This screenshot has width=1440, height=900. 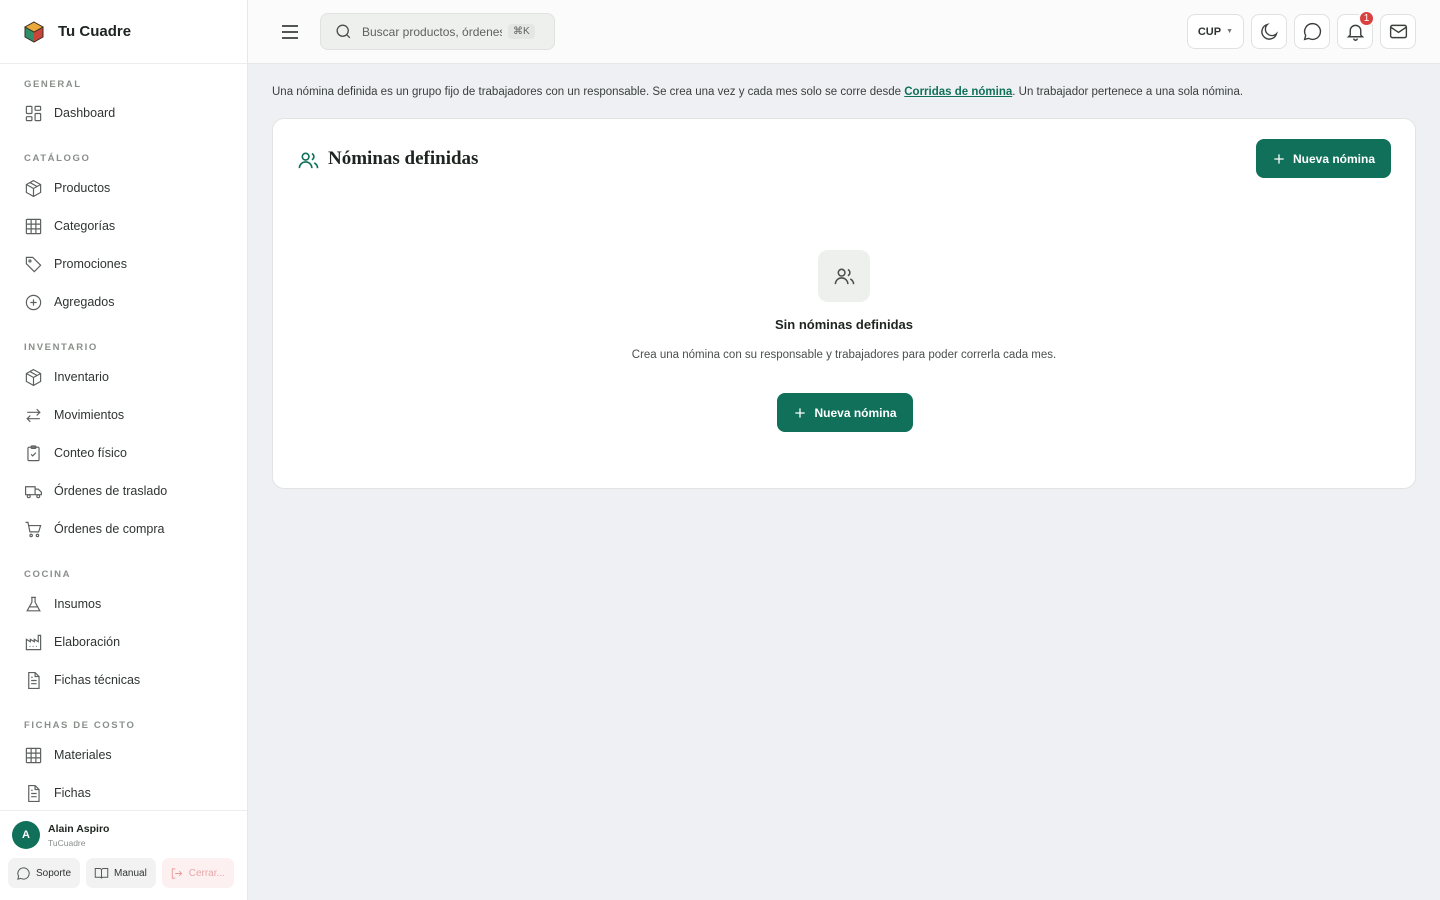 I want to click on sidebar-item-inventario: Inventario, so click(x=123, y=377).